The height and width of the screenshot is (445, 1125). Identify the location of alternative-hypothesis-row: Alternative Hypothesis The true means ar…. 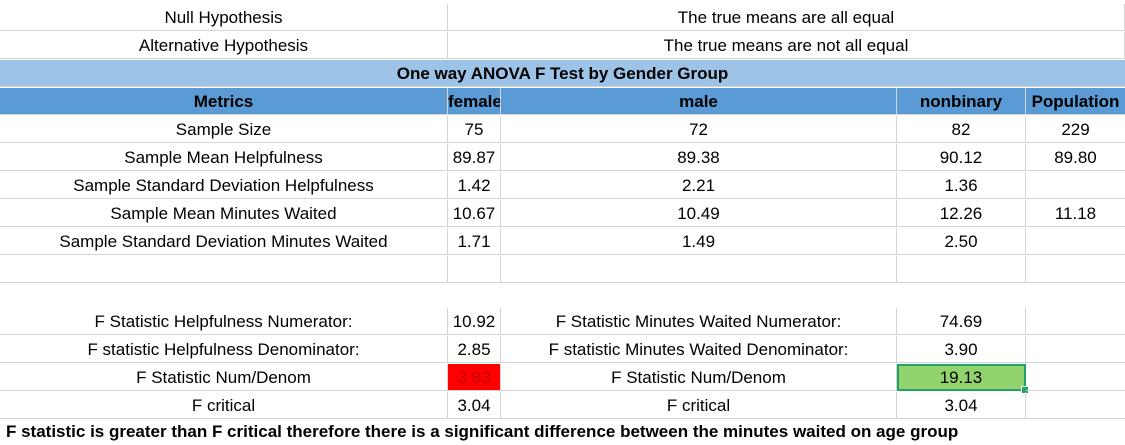
(562, 45).